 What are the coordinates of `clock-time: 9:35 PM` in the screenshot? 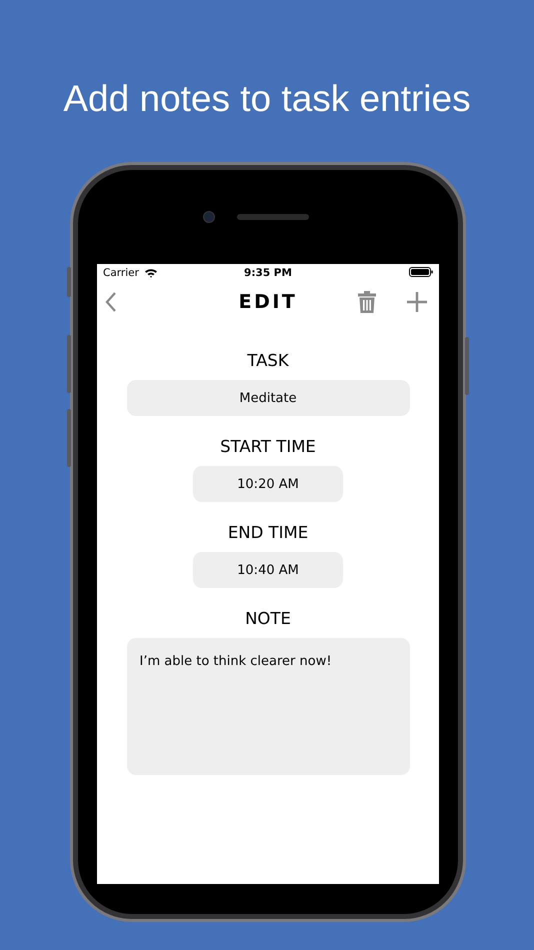 It's located at (268, 273).